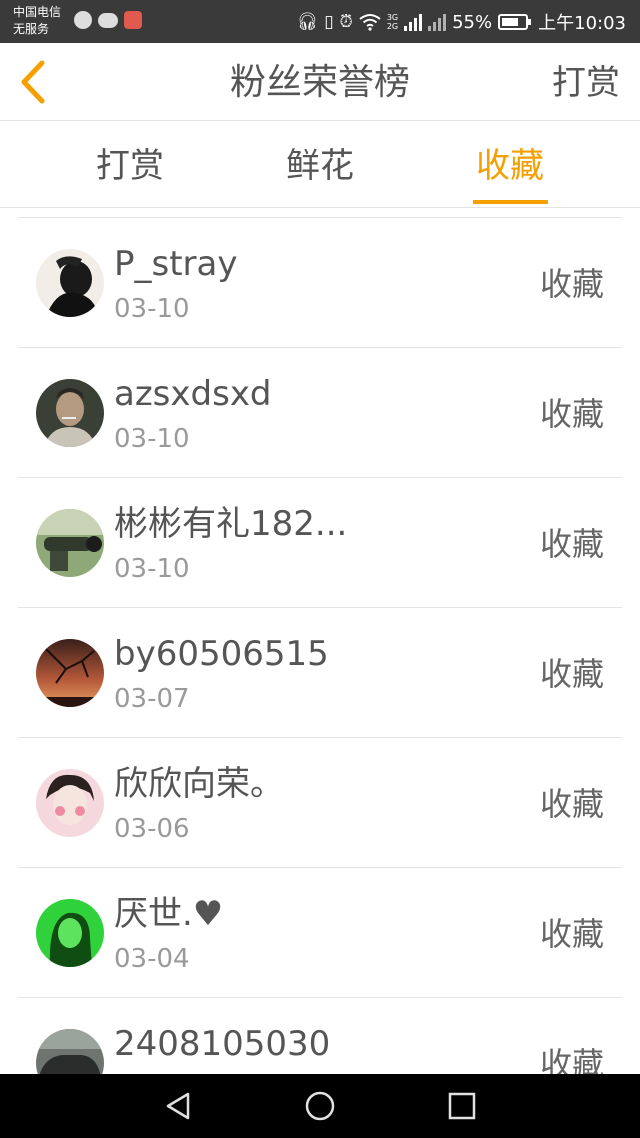  Describe the element at coordinates (176, 264) in the screenshot. I see `user-name: P_stray` at that location.